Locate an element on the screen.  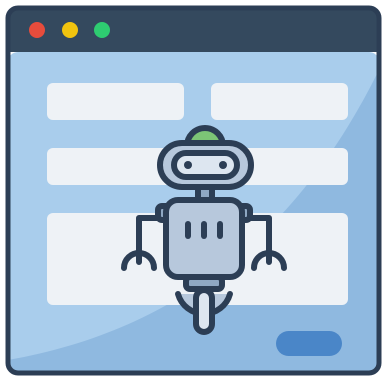
submit-button is located at coordinates (309, 343).